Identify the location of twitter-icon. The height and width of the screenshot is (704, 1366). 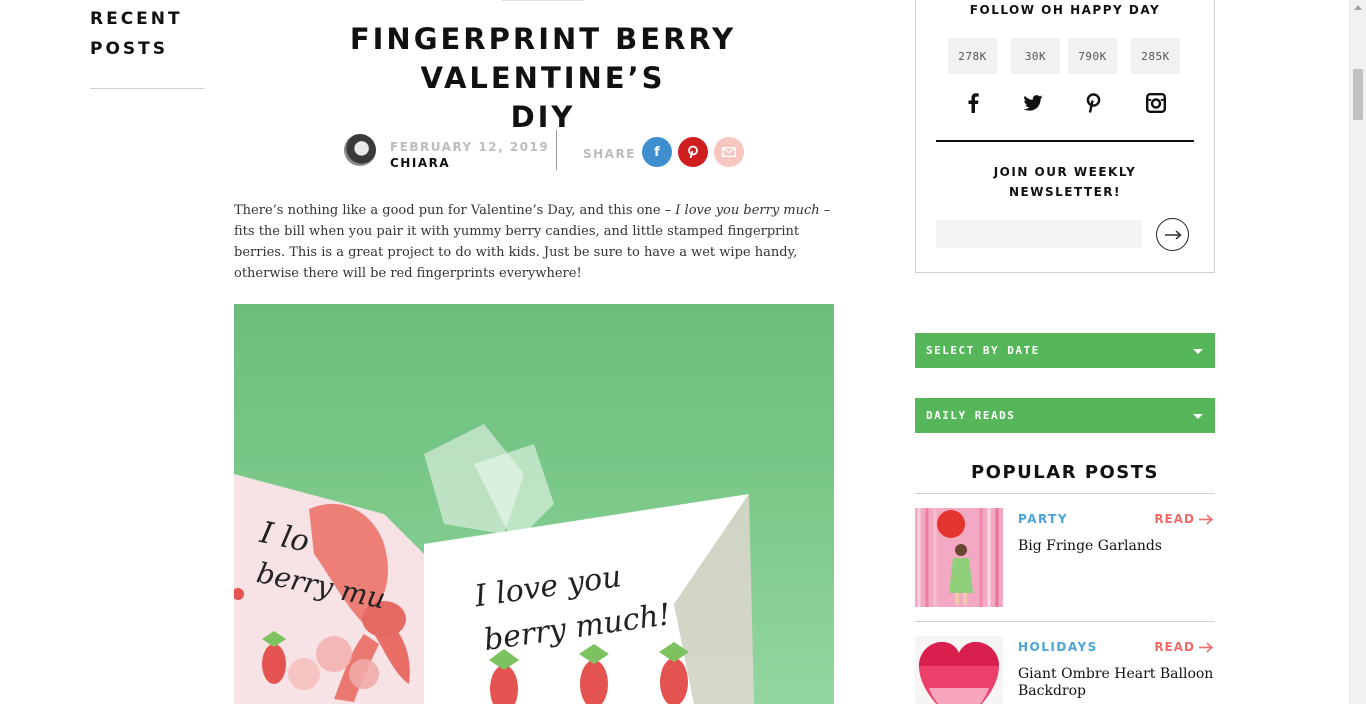
(1033, 103).